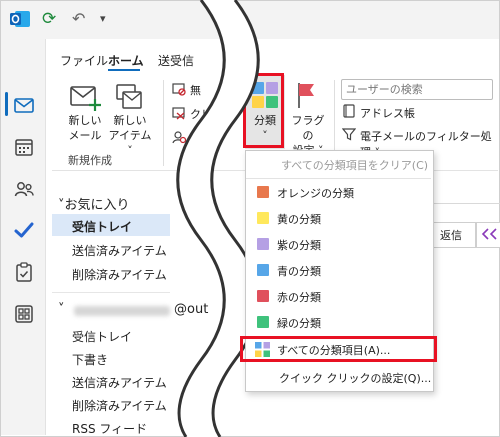 The image size is (500, 437). I want to click on purple-swatch-icon, so click(263, 244).